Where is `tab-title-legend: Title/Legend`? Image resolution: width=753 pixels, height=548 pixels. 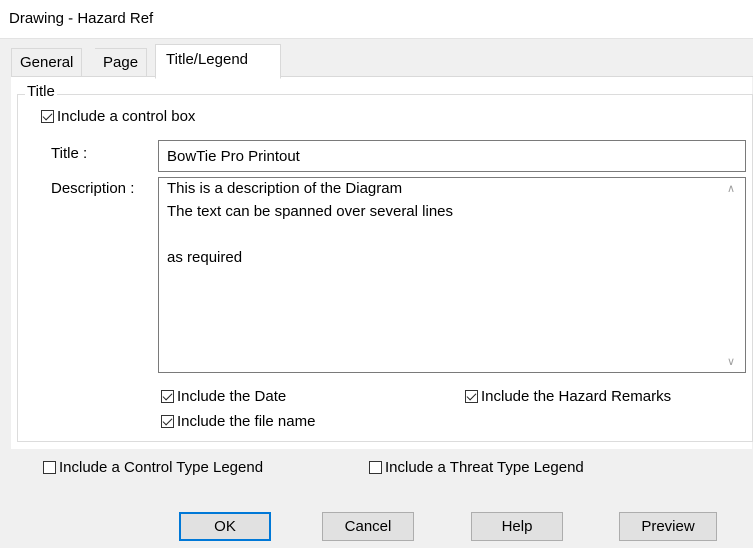
tab-title-legend: Title/Legend is located at coordinates (218, 61).